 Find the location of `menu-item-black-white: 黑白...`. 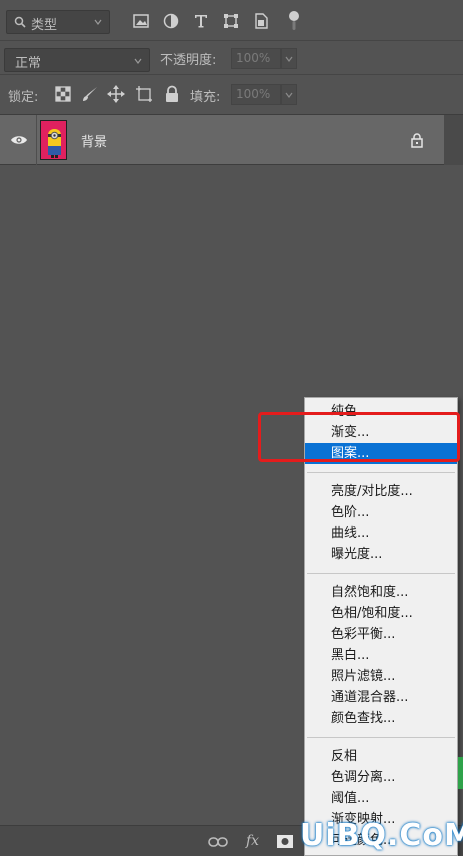

menu-item-black-white: 黑白... is located at coordinates (381, 655).